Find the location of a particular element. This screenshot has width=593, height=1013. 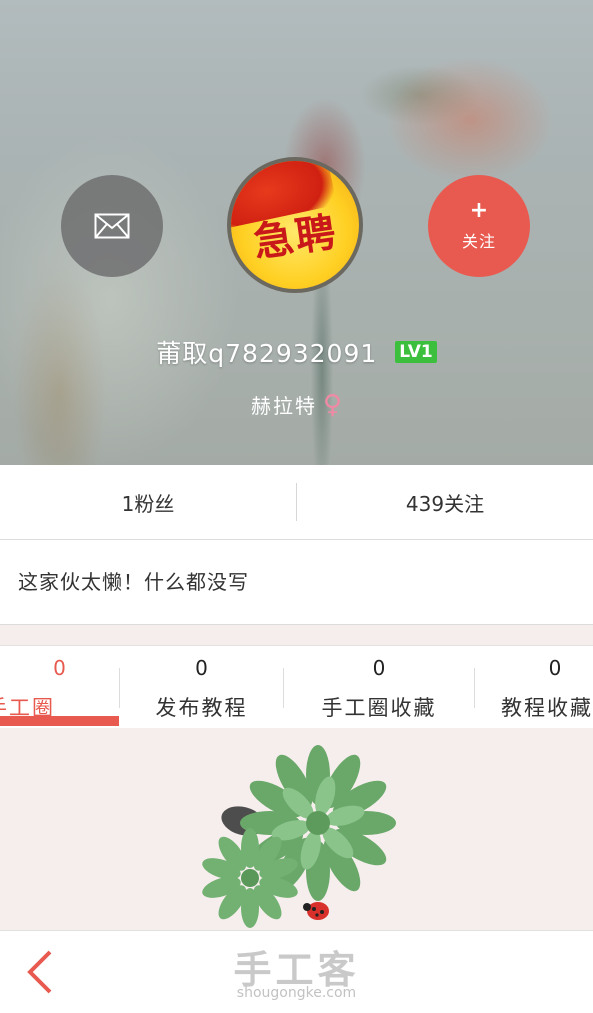

username-row: 莆取q782932091 LV1 is located at coordinates (296, 352).